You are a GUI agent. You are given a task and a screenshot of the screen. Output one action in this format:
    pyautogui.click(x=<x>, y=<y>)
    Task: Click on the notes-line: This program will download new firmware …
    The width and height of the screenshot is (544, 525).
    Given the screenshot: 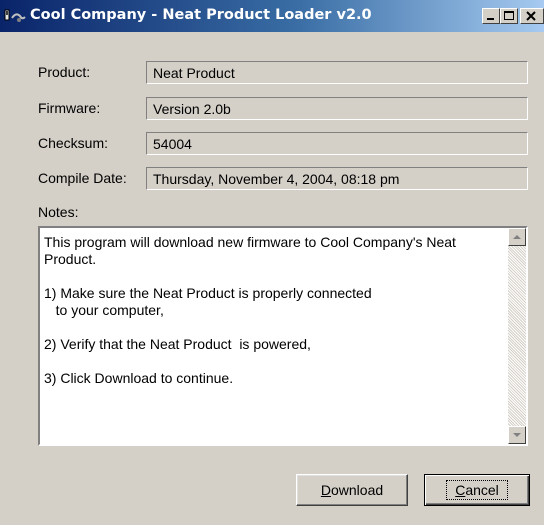 What is the action you would take?
    pyautogui.click(x=250, y=242)
    